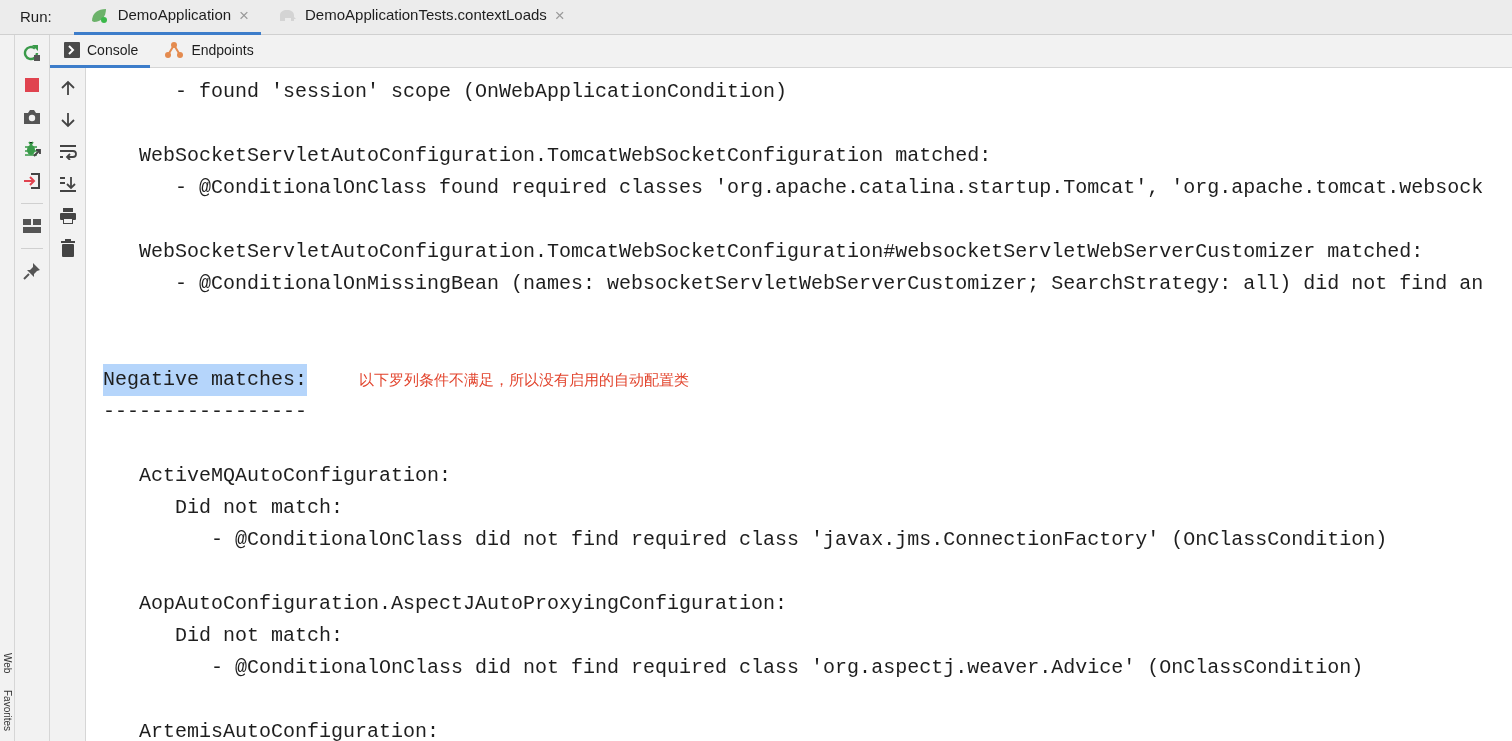  What do you see at coordinates (781, 252) in the screenshot?
I see `console-line: WebSocketServletAutoConfiguration.TomcatWebSocketConfiguration#websocketServletWebServerCustomizer matched:` at bounding box center [781, 252].